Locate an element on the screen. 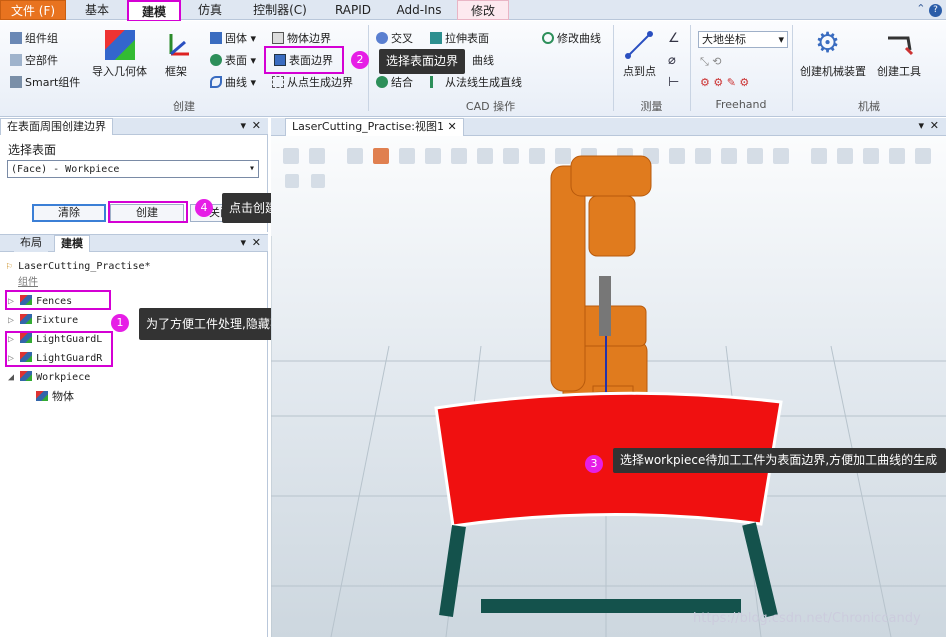 Image resolution: width=946 pixels, height=640 pixels. highlight-surface-border is located at coordinates (304, 60).